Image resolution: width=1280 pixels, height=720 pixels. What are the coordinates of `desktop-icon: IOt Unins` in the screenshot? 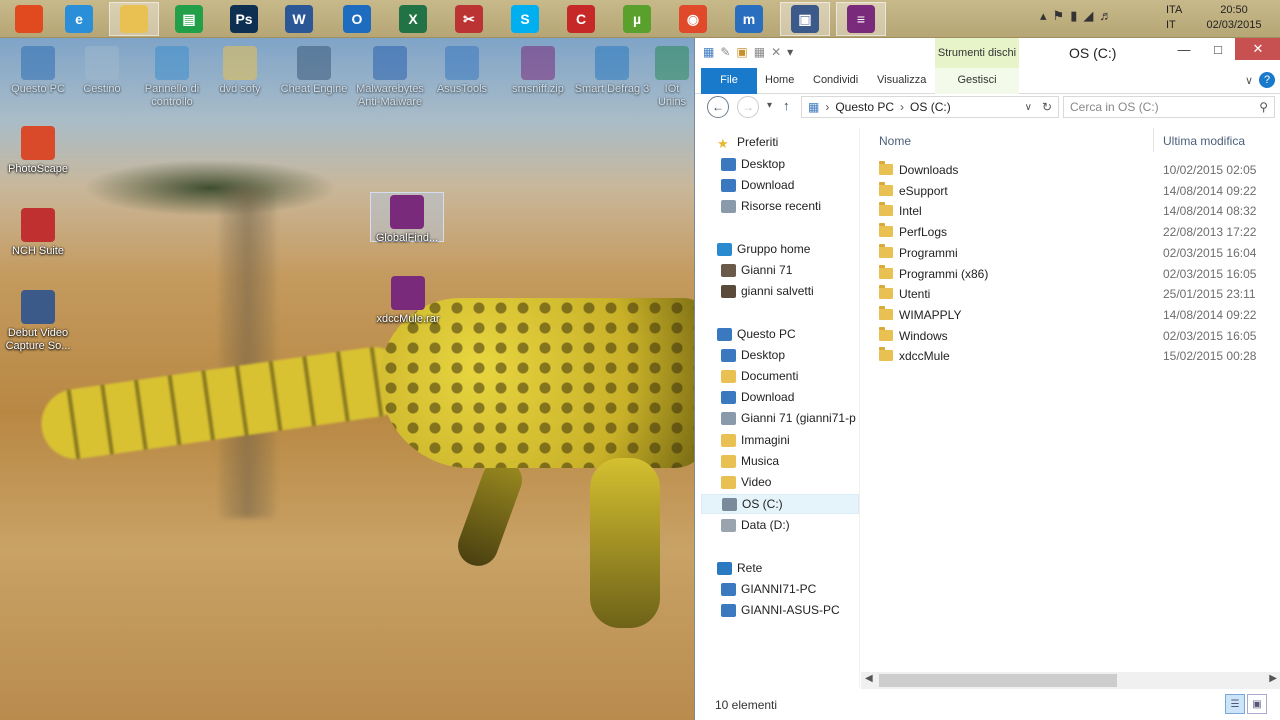 It's located at (672, 77).